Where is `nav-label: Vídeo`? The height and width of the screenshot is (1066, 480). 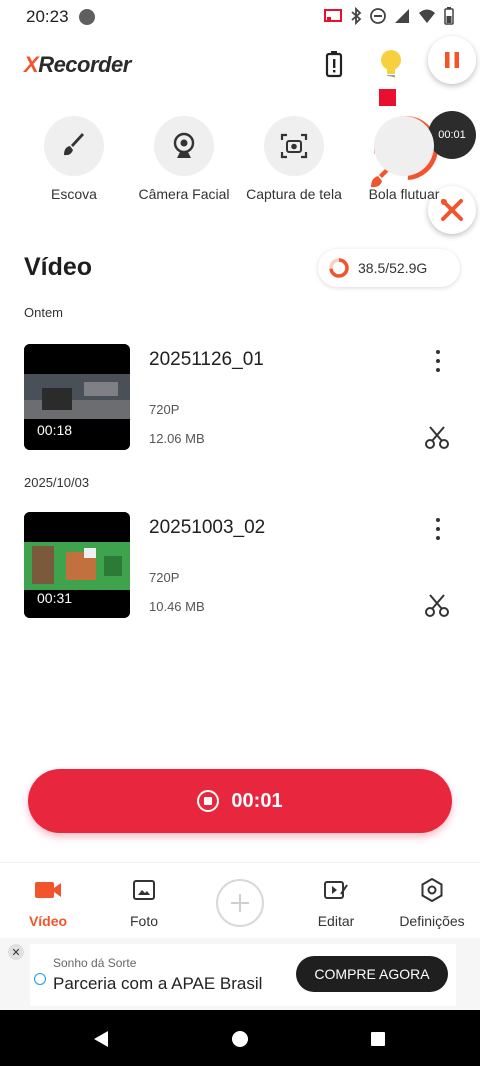
nav-label: Vídeo is located at coordinates (48, 921).